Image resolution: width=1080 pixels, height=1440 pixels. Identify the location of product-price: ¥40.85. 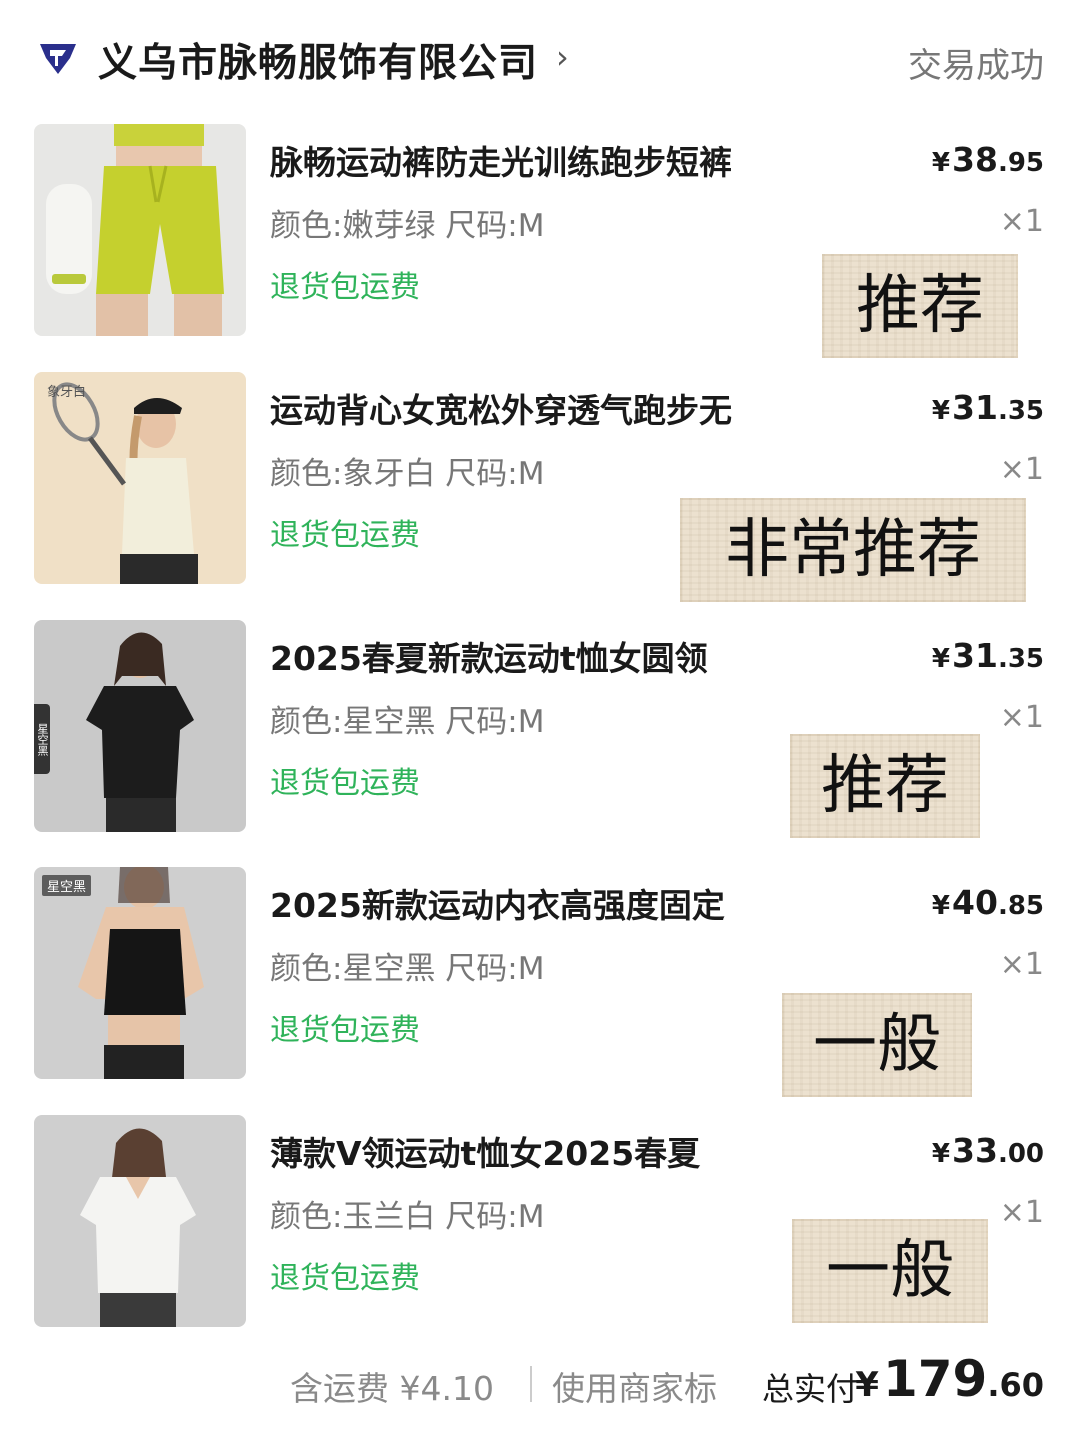
(987, 902).